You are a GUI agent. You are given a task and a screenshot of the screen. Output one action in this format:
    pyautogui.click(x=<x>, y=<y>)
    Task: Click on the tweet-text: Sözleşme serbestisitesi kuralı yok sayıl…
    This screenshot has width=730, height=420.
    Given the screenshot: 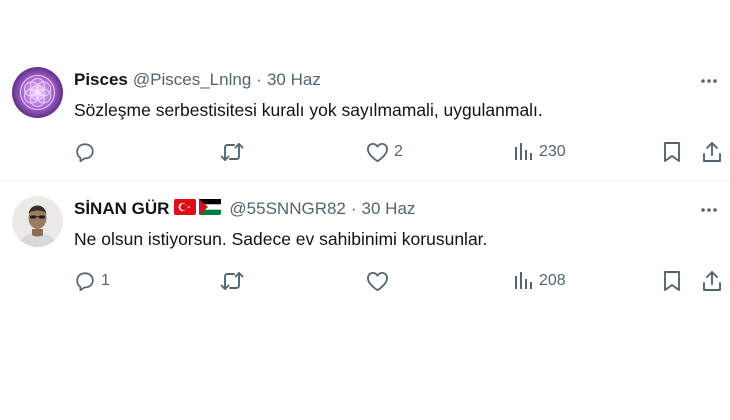 What is the action you would take?
    pyautogui.click(x=308, y=110)
    